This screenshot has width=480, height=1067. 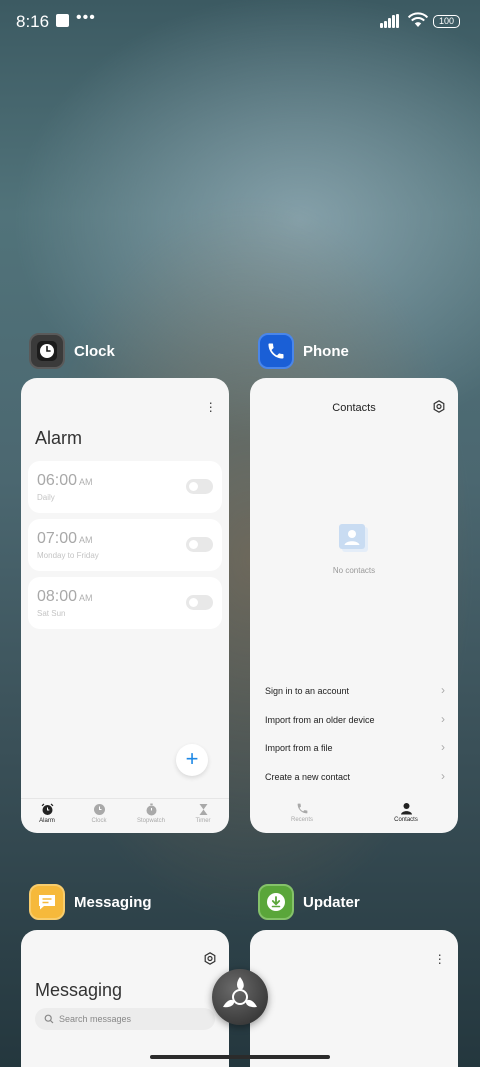 I want to click on messaging-title: Messaging, so click(x=79, y=990).